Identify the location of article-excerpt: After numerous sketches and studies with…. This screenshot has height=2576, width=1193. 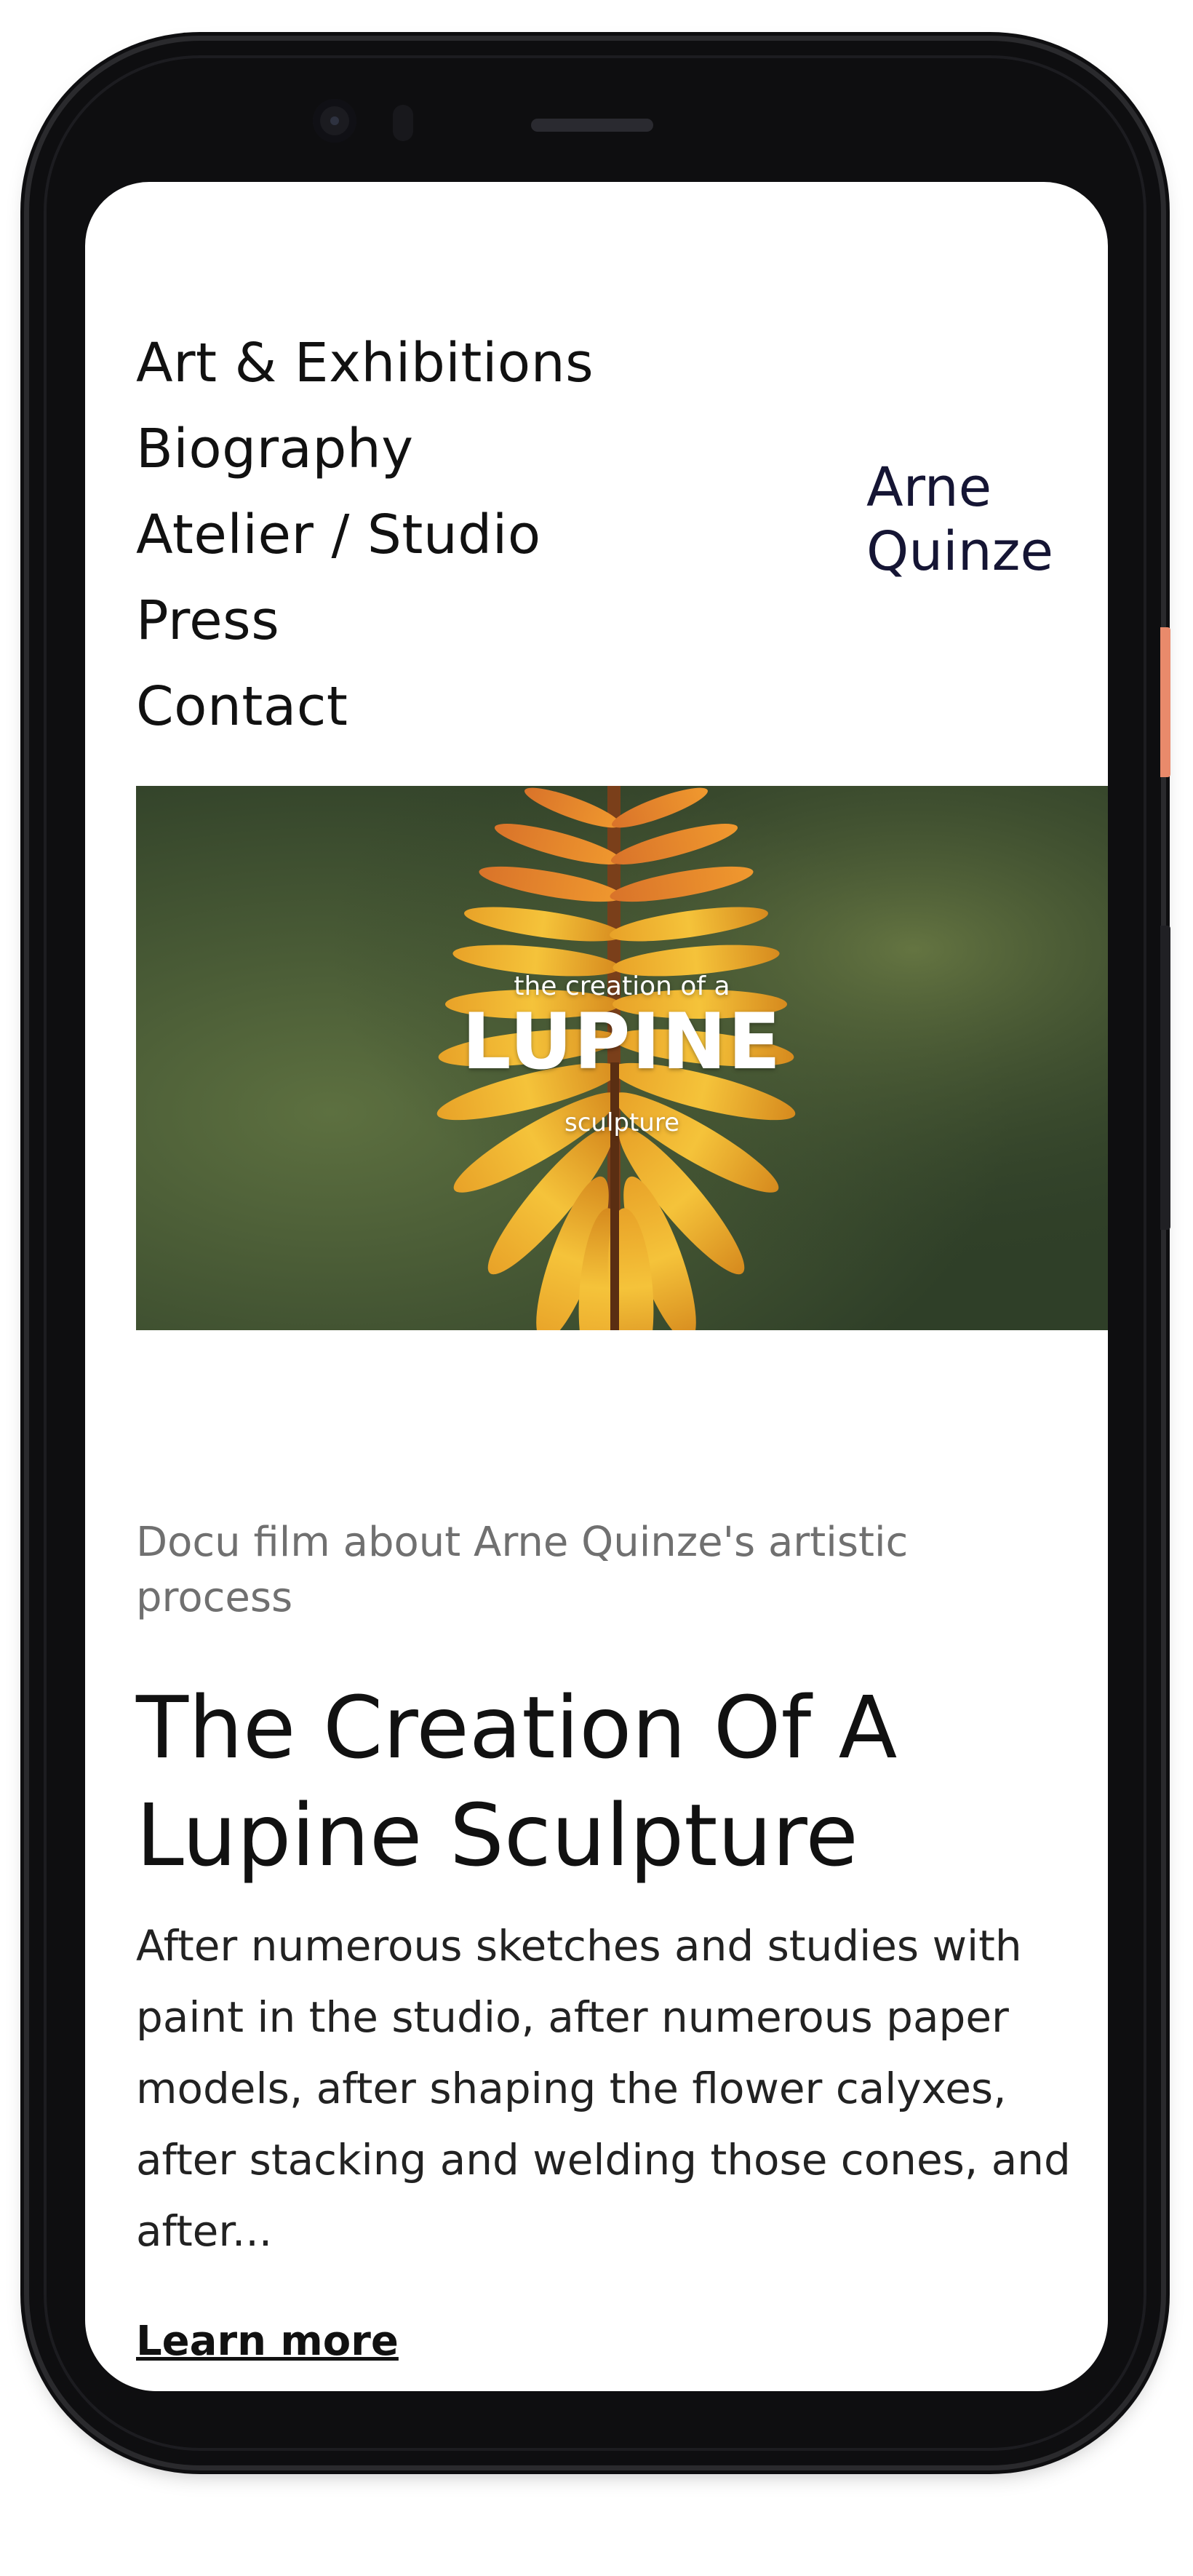
(603, 2088).